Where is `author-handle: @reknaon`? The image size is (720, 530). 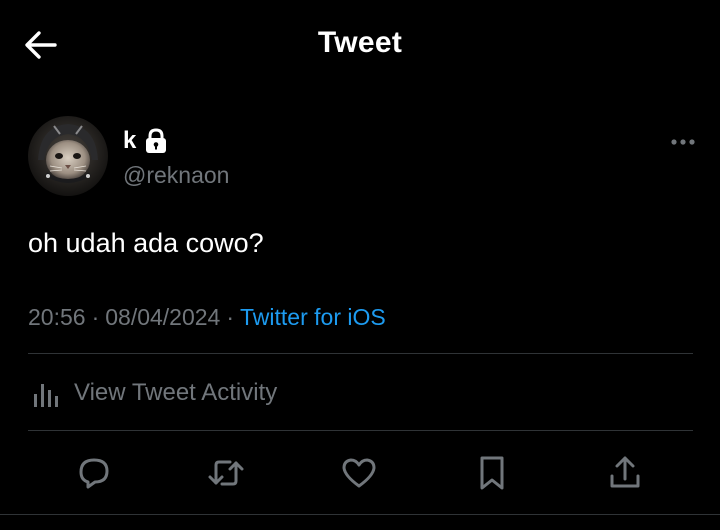 author-handle: @reknaon is located at coordinates (176, 175).